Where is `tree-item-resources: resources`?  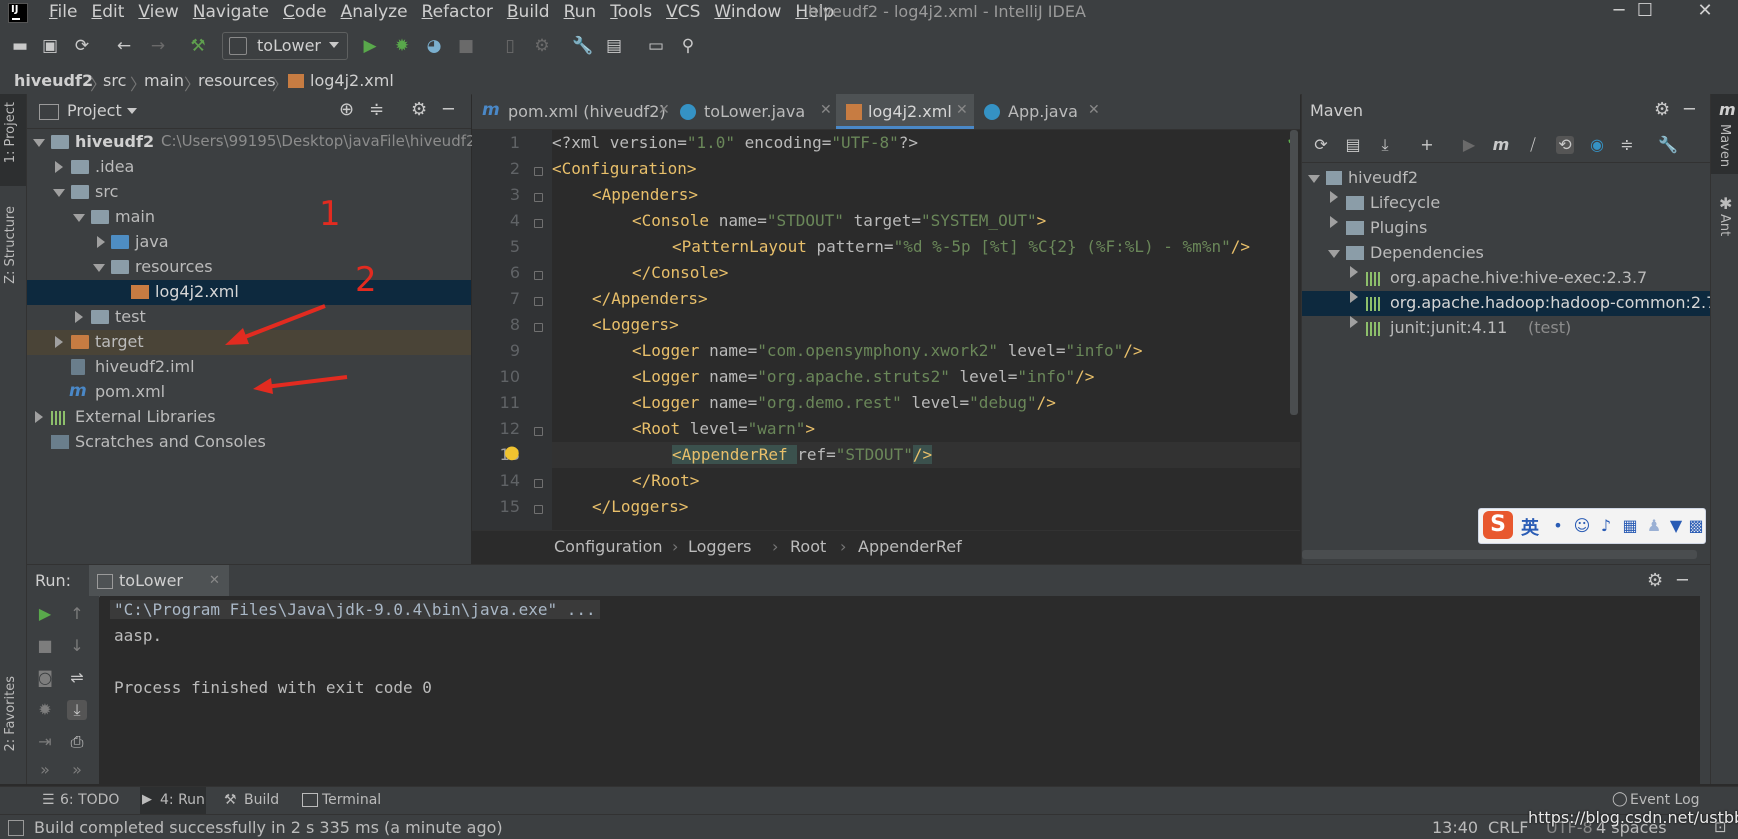 tree-item-resources: resources is located at coordinates (249, 267).